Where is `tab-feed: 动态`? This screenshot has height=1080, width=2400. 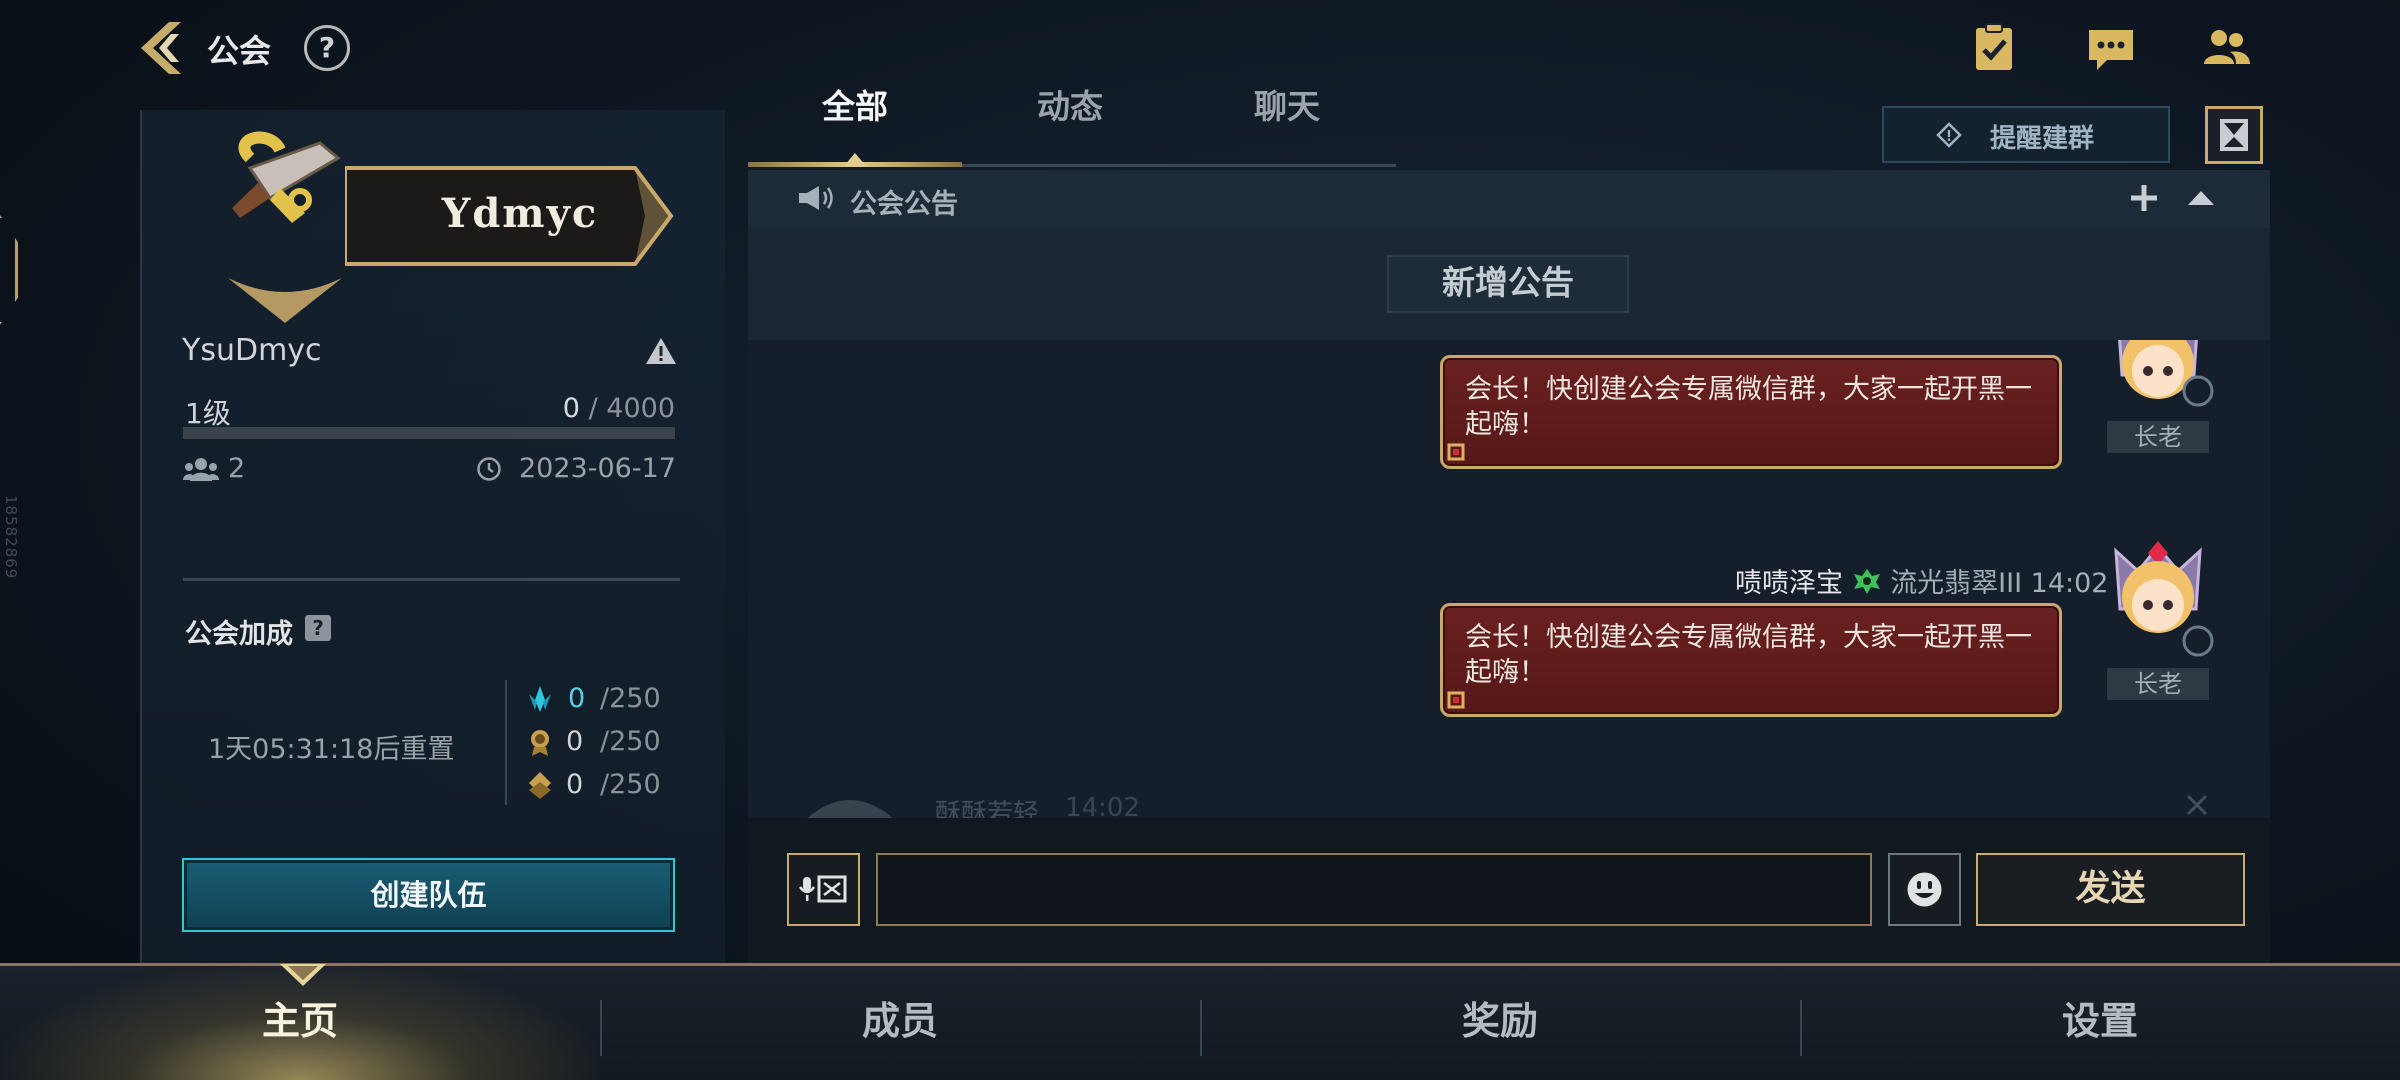
tab-feed: 动态 is located at coordinates (1070, 107).